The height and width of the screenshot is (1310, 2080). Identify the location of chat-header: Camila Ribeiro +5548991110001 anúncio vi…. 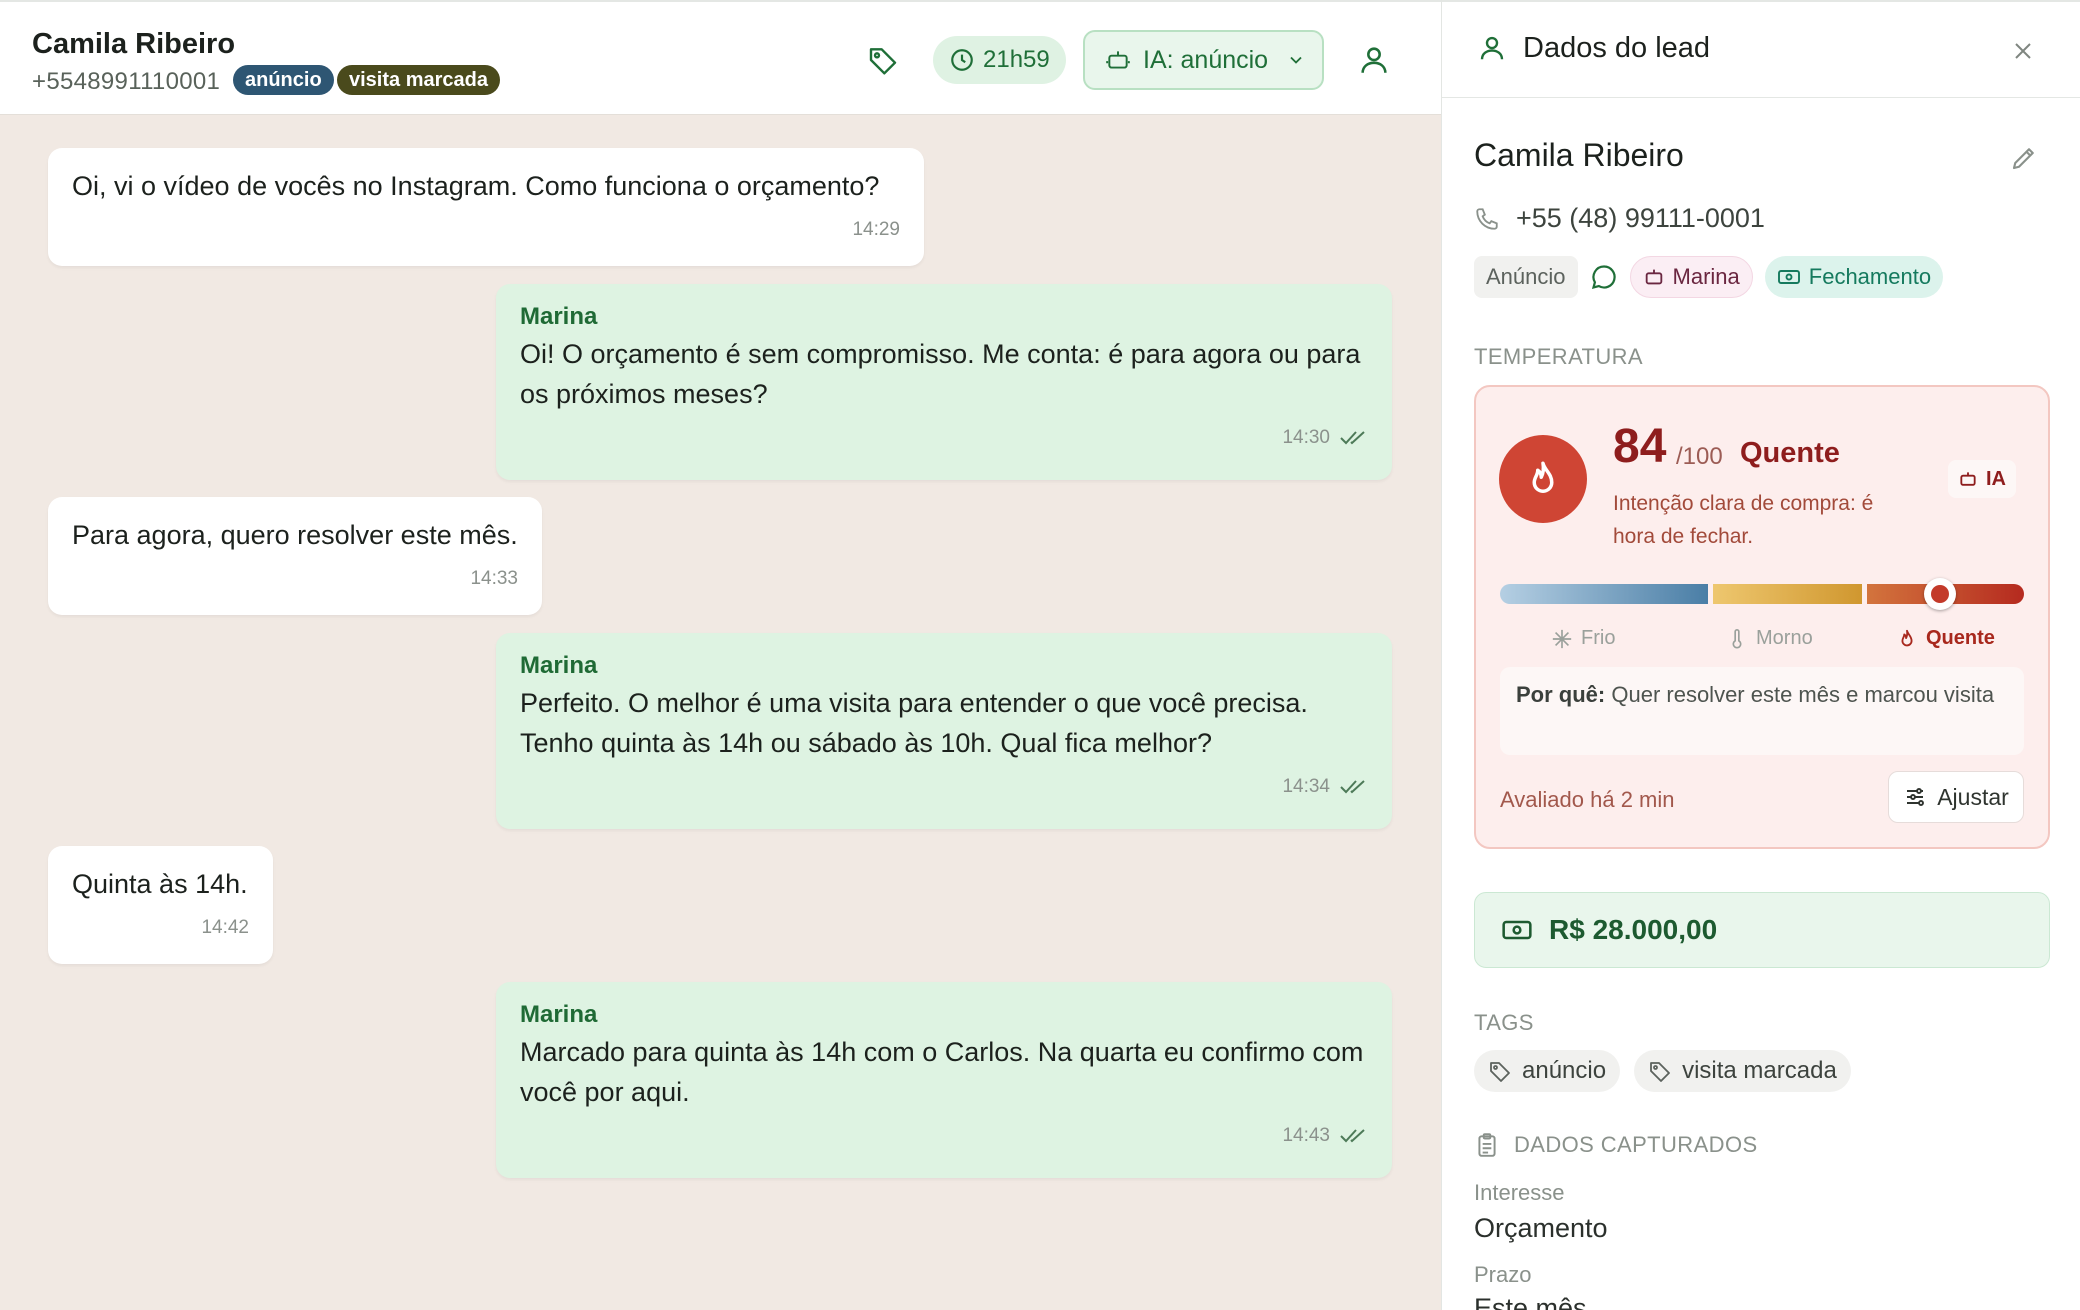
(720, 57).